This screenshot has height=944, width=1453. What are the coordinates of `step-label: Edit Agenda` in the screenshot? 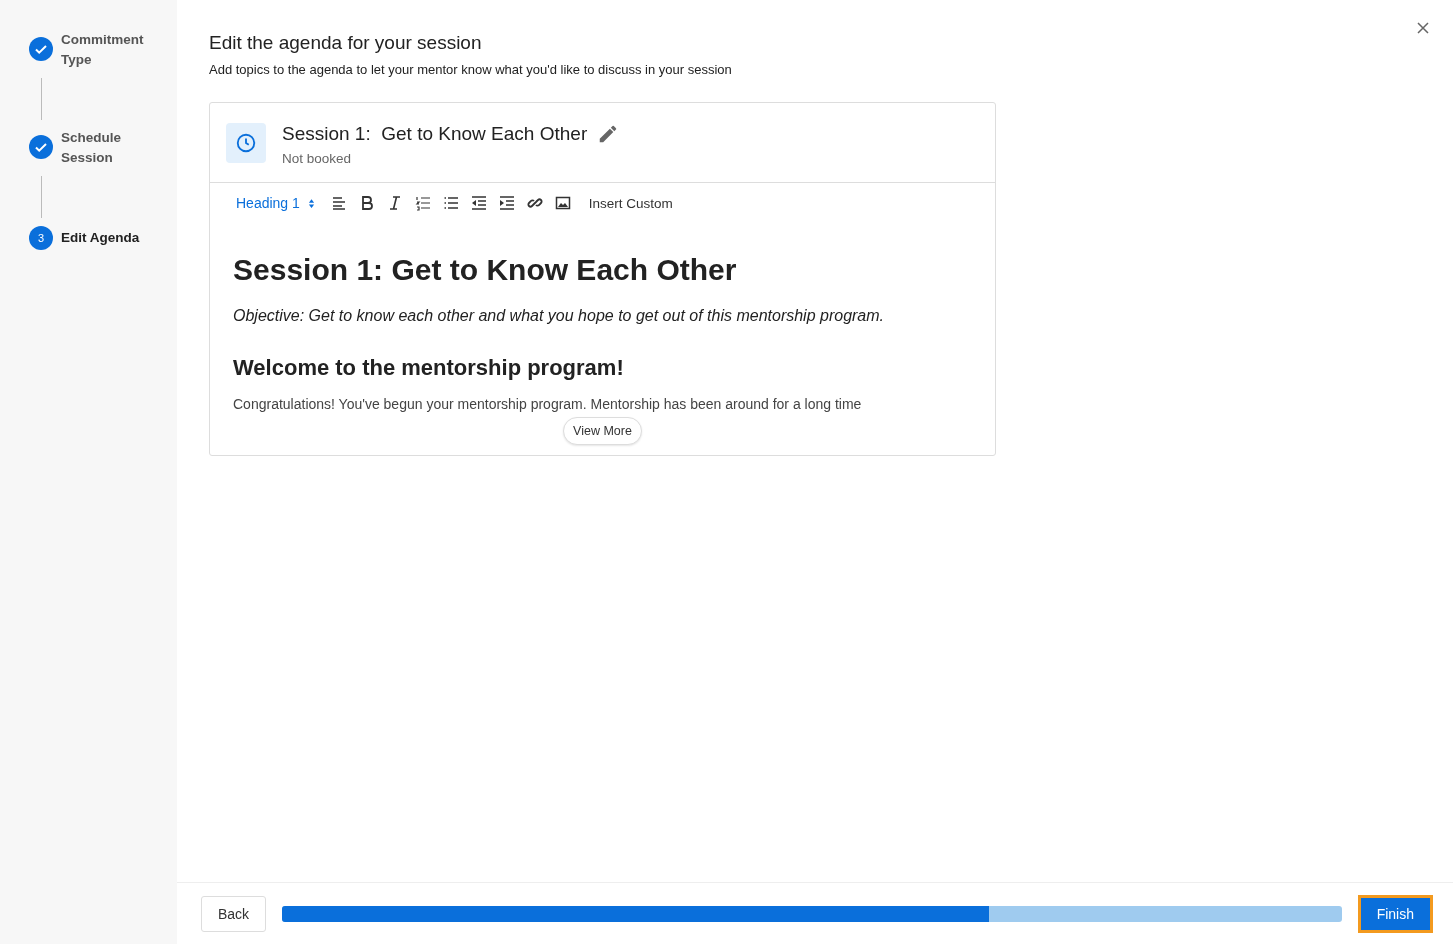 It's located at (107, 238).